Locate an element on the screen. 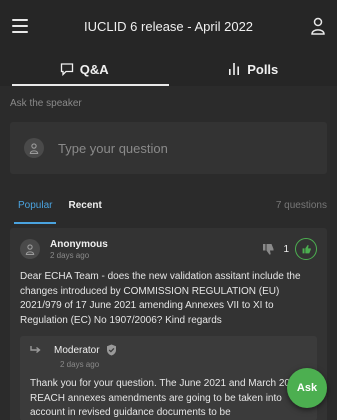 The image size is (337, 420). main-tabs: Q&A Polls is located at coordinates (168, 69).